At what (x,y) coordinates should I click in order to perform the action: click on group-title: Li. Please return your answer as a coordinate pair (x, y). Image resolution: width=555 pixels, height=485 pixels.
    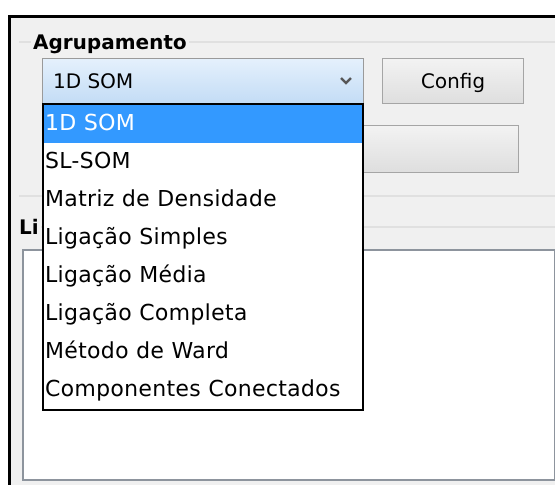
    Looking at the image, I should click on (29, 227).